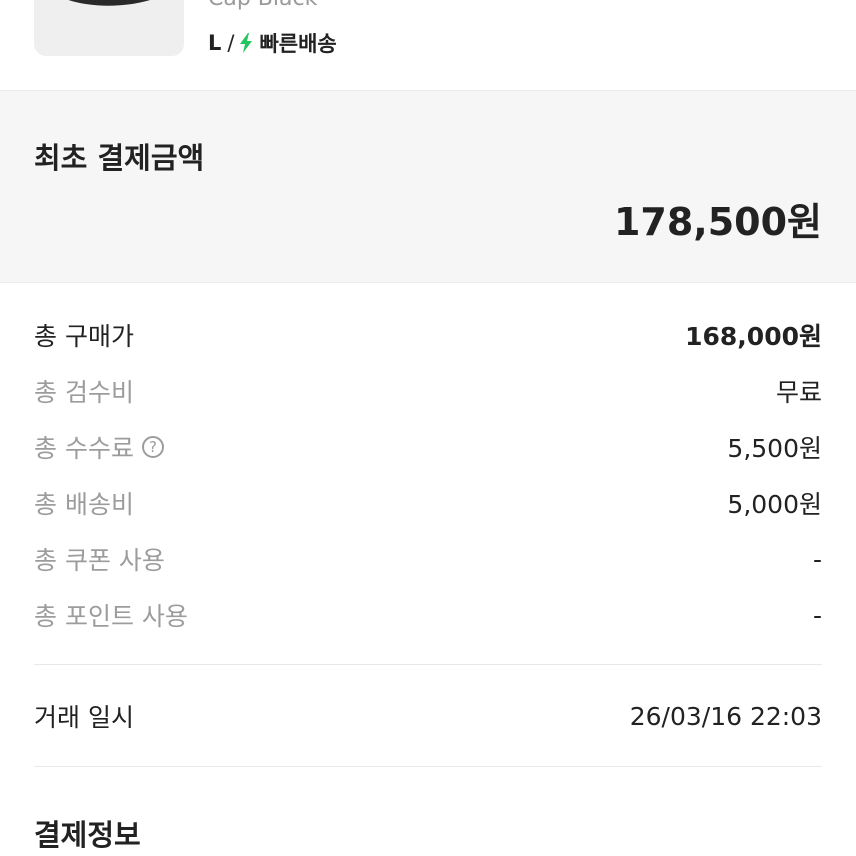 This screenshot has width=856, height=856. What do you see at coordinates (798, 392) in the screenshot?
I see `breakdown-value: 무료` at bounding box center [798, 392].